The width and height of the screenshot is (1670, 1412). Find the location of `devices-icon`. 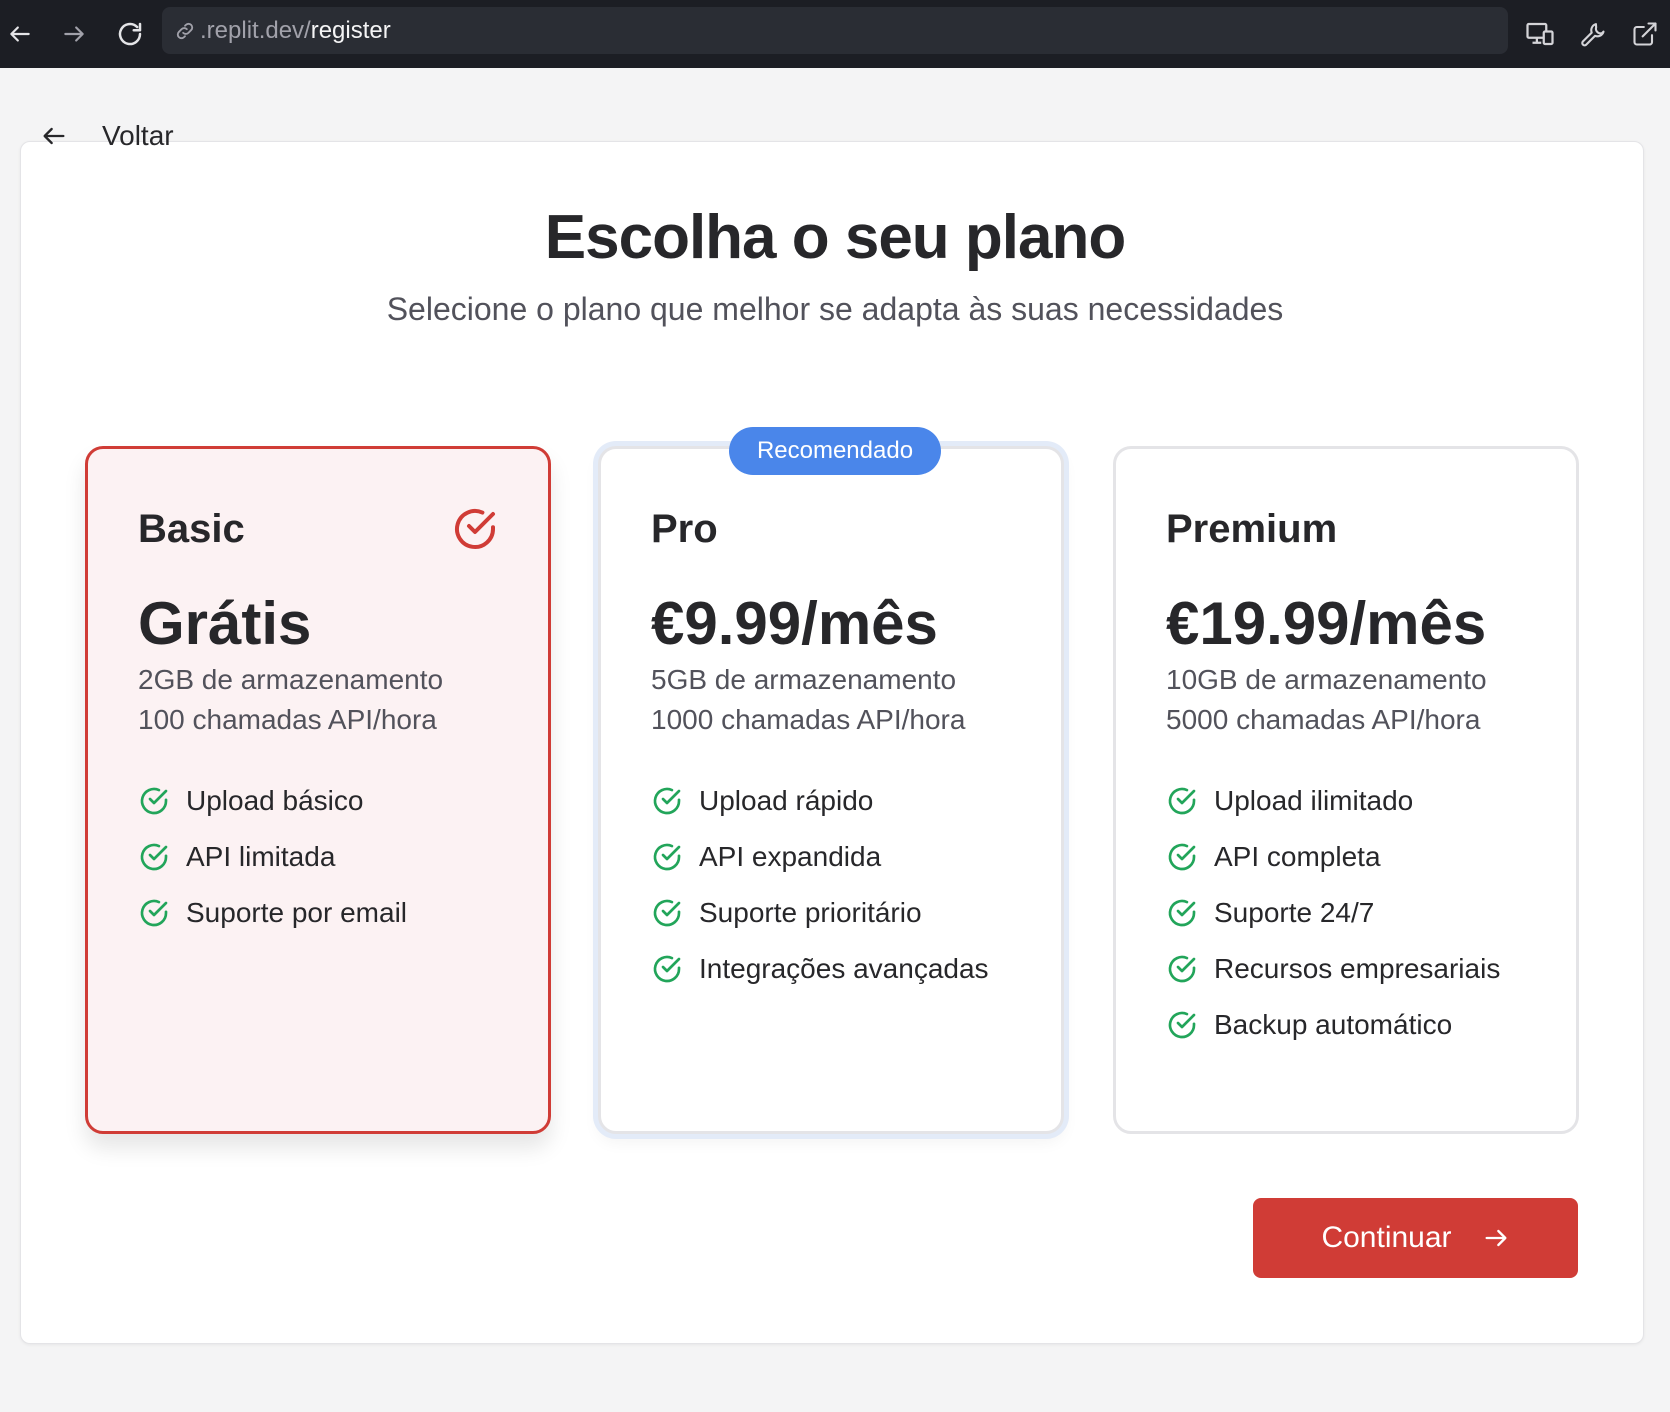

devices-icon is located at coordinates (1540, 34).